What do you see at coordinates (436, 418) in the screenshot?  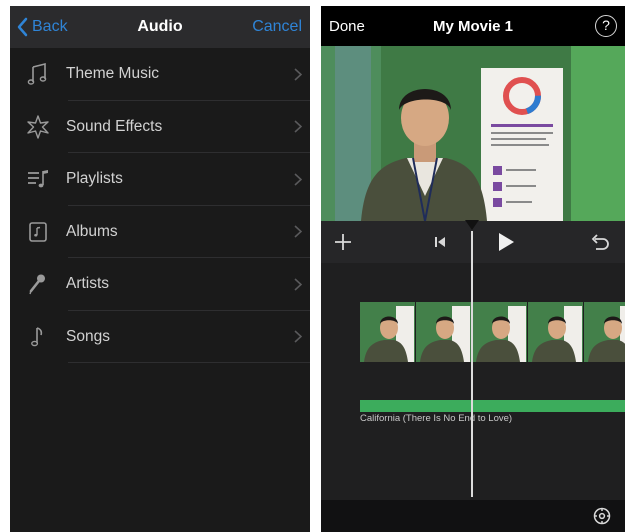 I see `audio-track-label: California (There Is No End to Love)` at bounding box center [436, 418].